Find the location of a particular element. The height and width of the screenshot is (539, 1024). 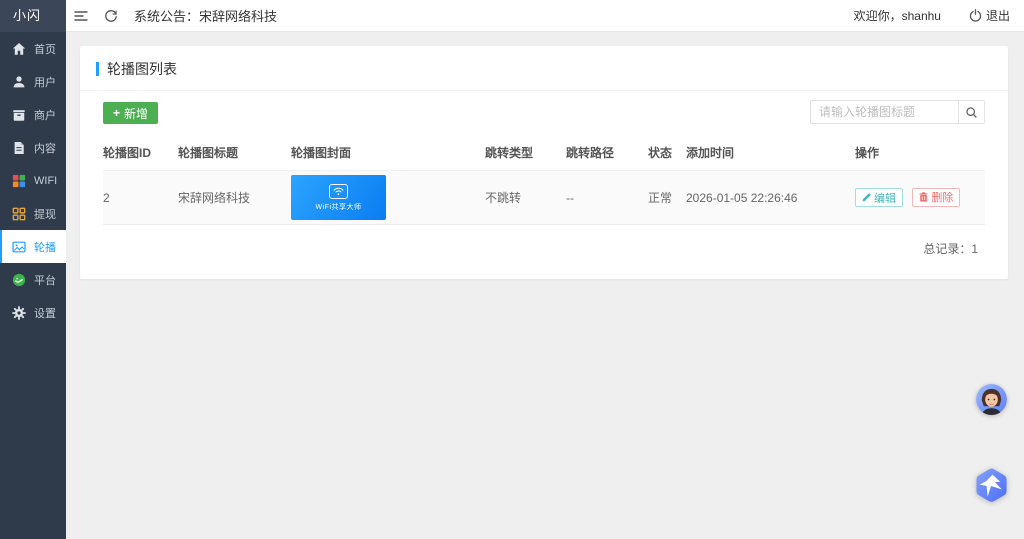

sidebar-item-label: 轮播 is located at coordinates (45, 247).